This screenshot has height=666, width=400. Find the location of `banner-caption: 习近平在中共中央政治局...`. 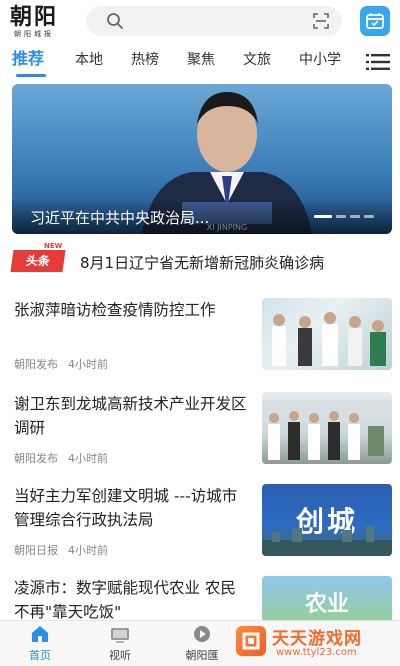

banner-caption: 习近平在中共中央政治局... is located at coordinates (120, 218).